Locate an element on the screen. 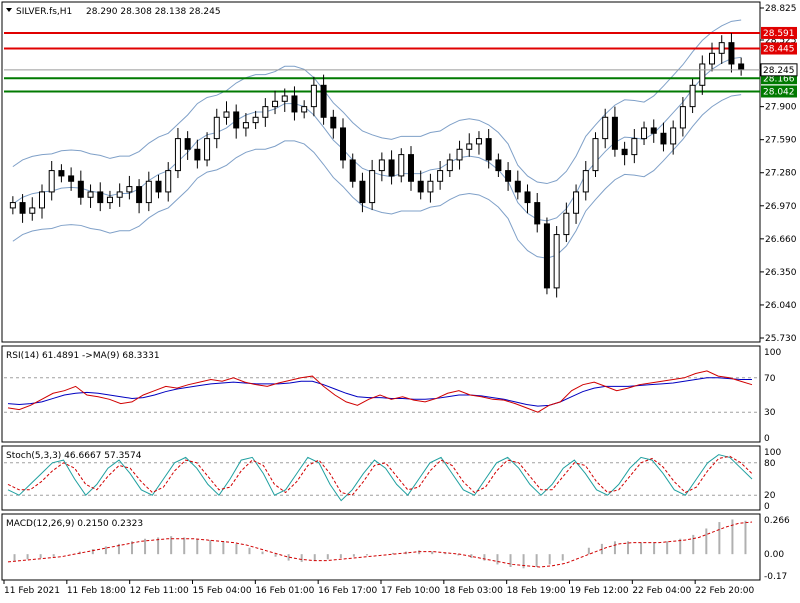 The width and height of the screenshot is (800, 603). level-tag-label: 28.591 is located at coordinates (779, 34).